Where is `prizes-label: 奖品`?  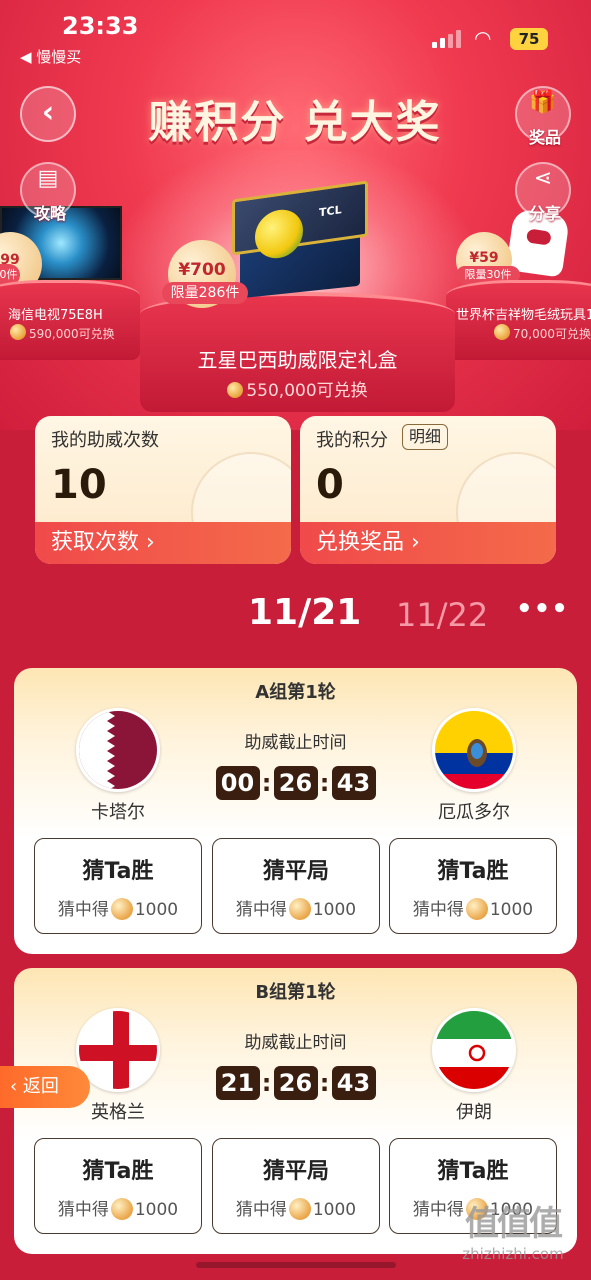
prizes-label: 奖品 is located at coordinates (544, 137).